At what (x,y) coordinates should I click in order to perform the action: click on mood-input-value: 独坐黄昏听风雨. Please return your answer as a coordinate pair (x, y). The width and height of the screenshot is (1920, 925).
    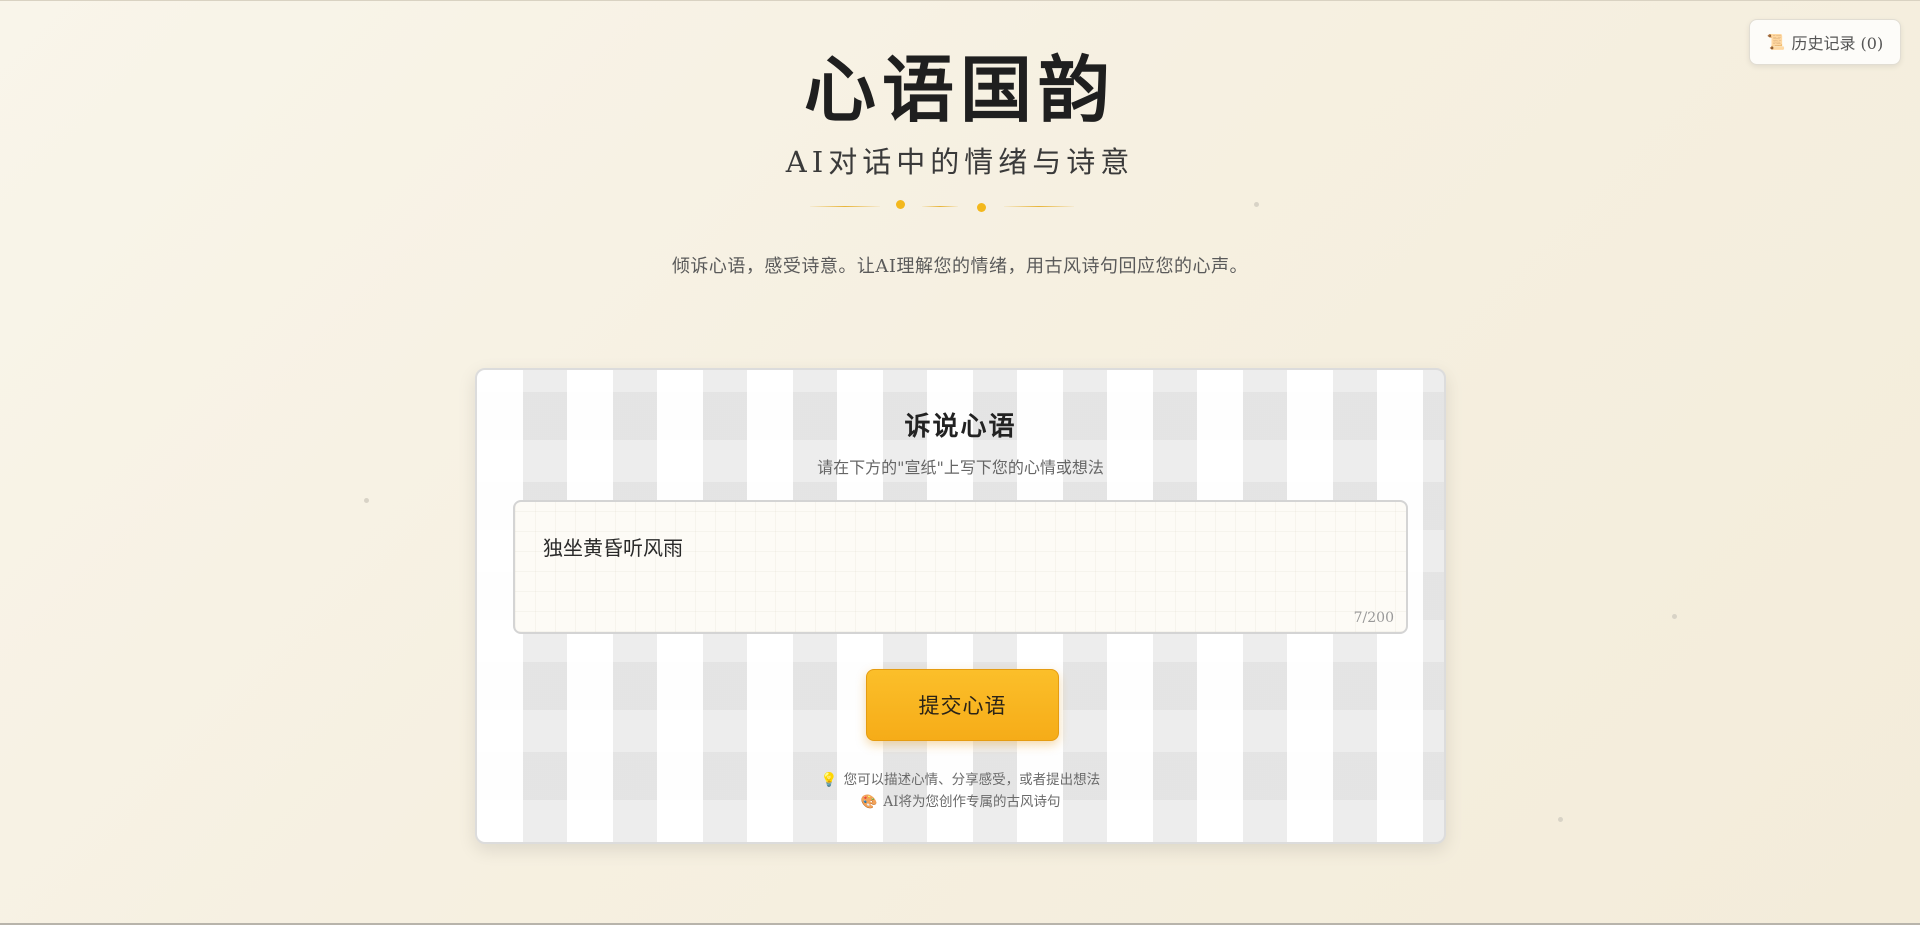
    Looking at the image, I should click on (613, 548).